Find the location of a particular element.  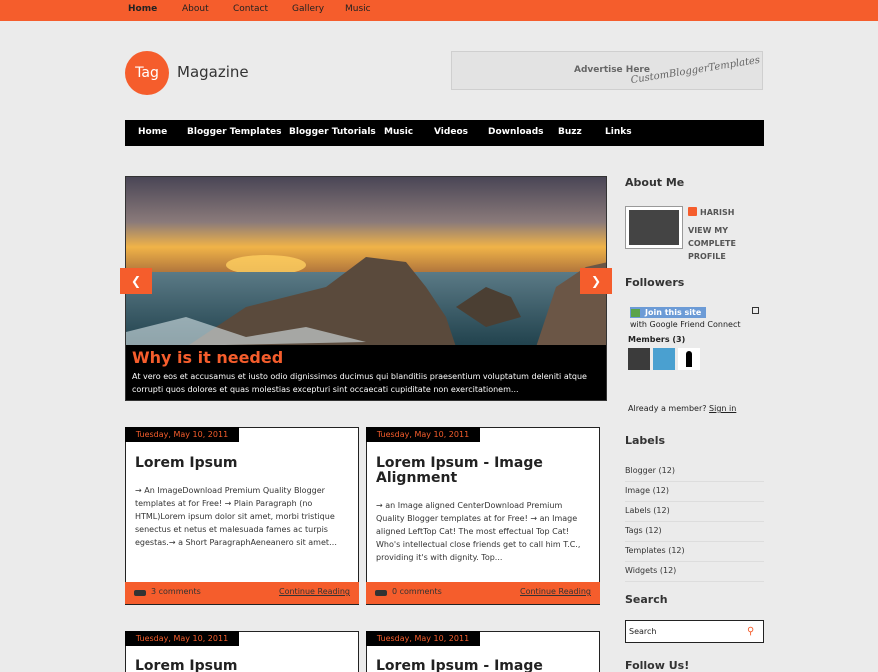

main-nav-blogger-templates: Blogger Templates is located at coordinates (234, 132).